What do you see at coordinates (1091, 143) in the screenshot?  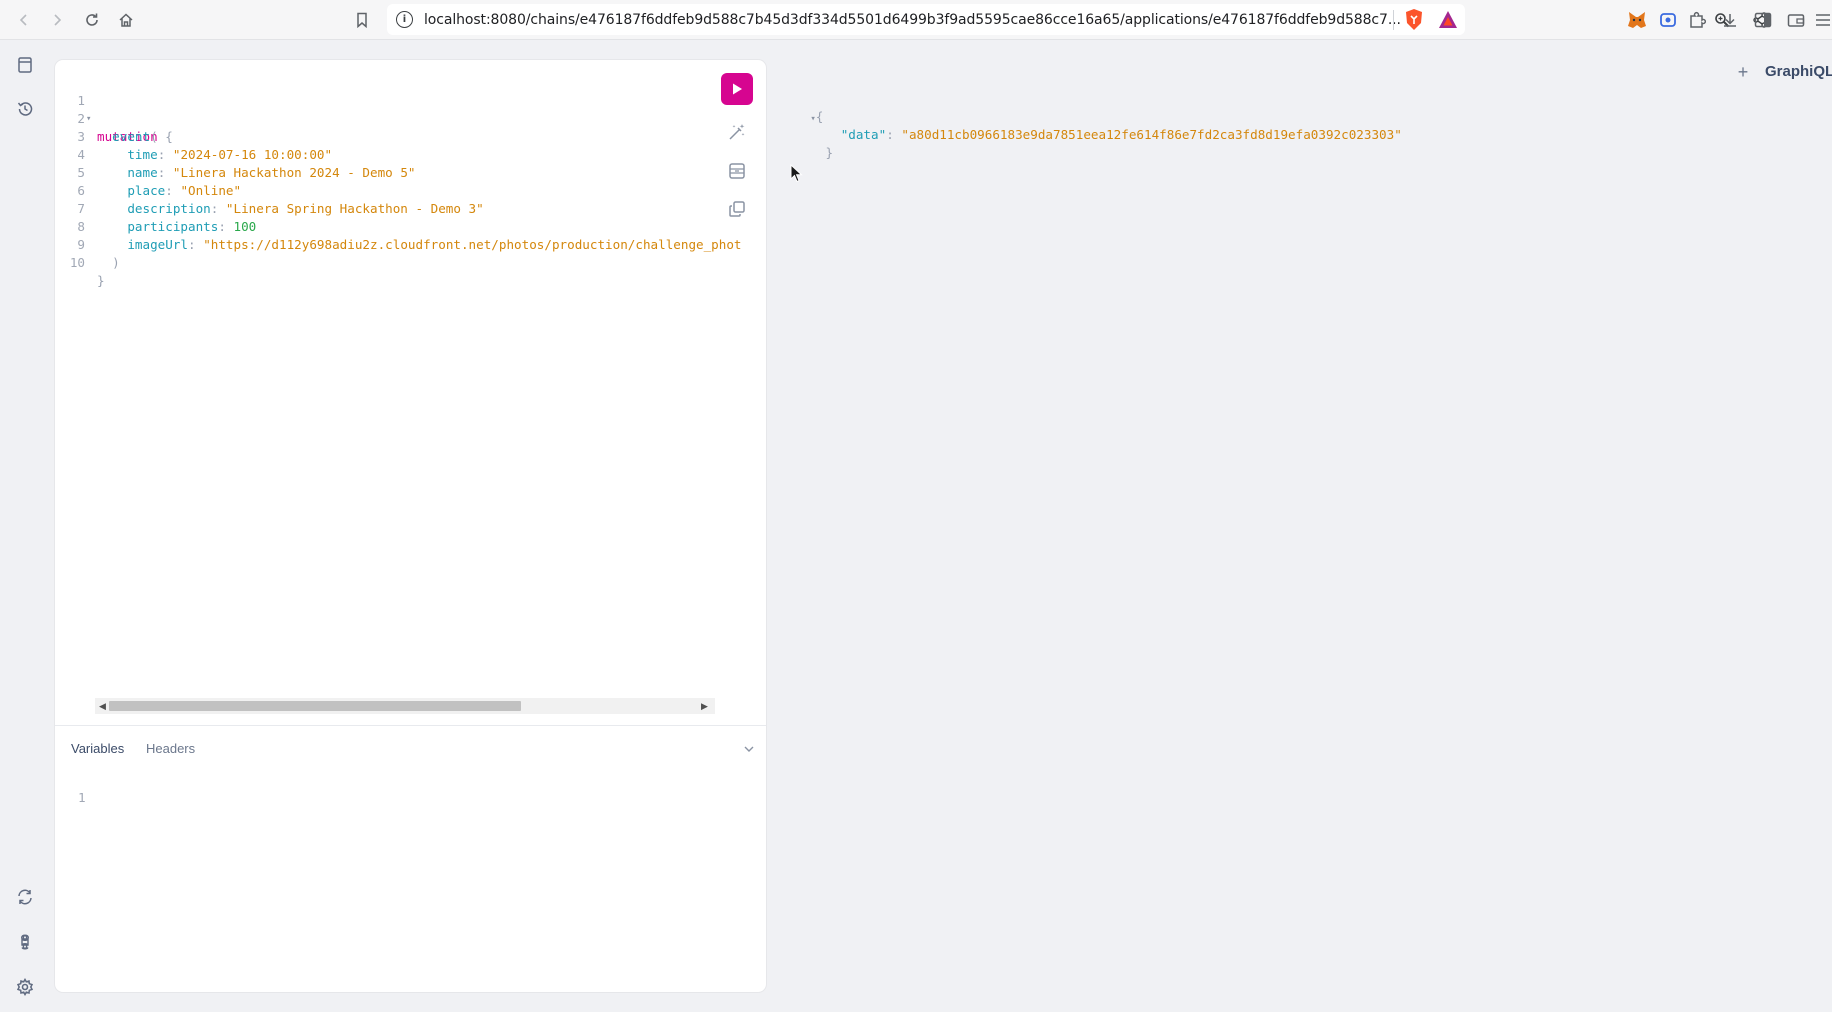 I see `result-line: }` at bounding box center [1091, 143].